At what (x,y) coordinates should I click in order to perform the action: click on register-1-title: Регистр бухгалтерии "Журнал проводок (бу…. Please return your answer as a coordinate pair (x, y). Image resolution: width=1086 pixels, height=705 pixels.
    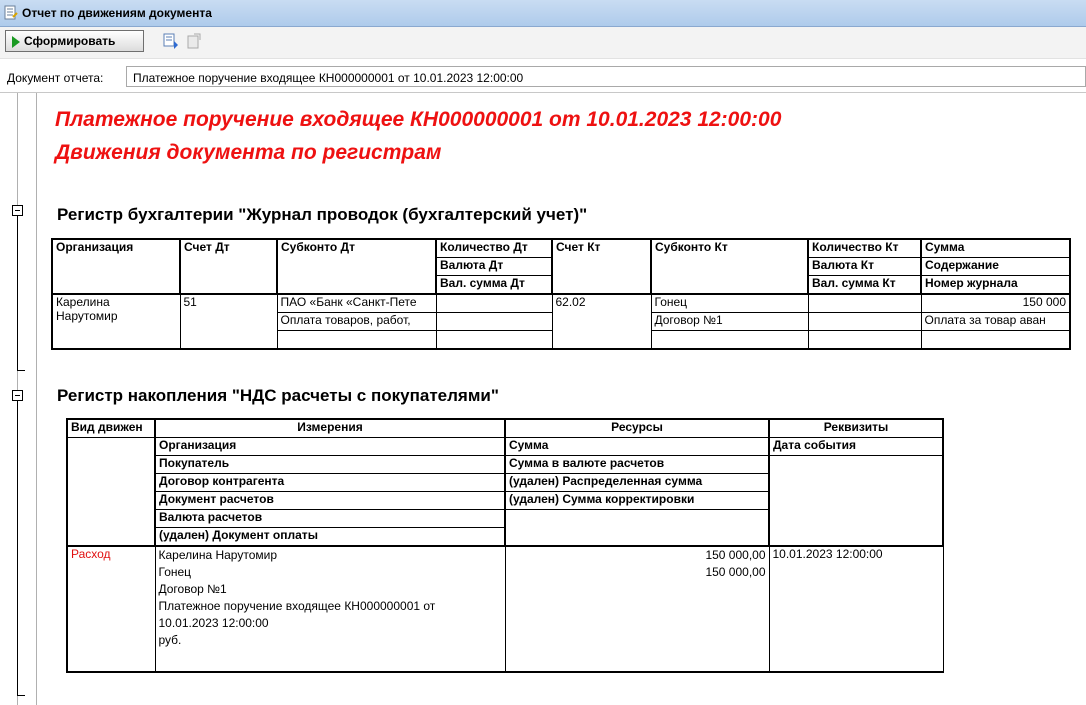
    Looking at the image, I should click on (322, 214).